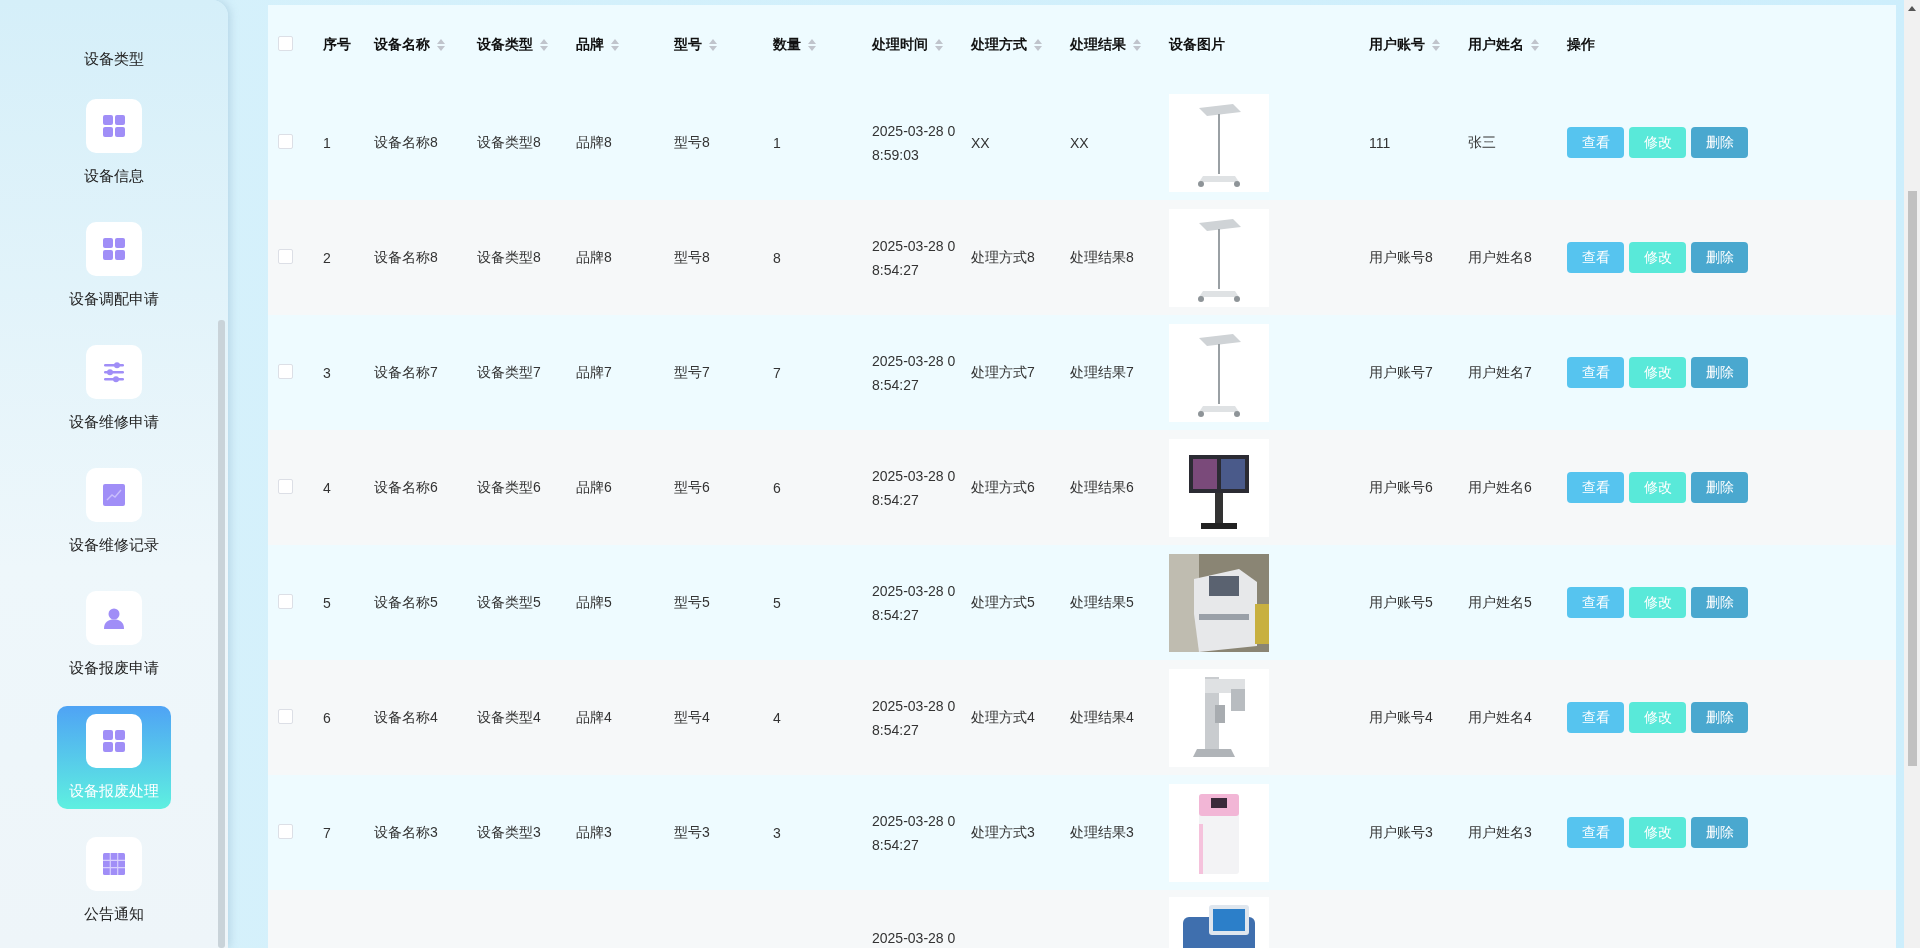 The image size is (1920, 948). I want to click on sidebar-item: 设备类型, so click(114, 59).